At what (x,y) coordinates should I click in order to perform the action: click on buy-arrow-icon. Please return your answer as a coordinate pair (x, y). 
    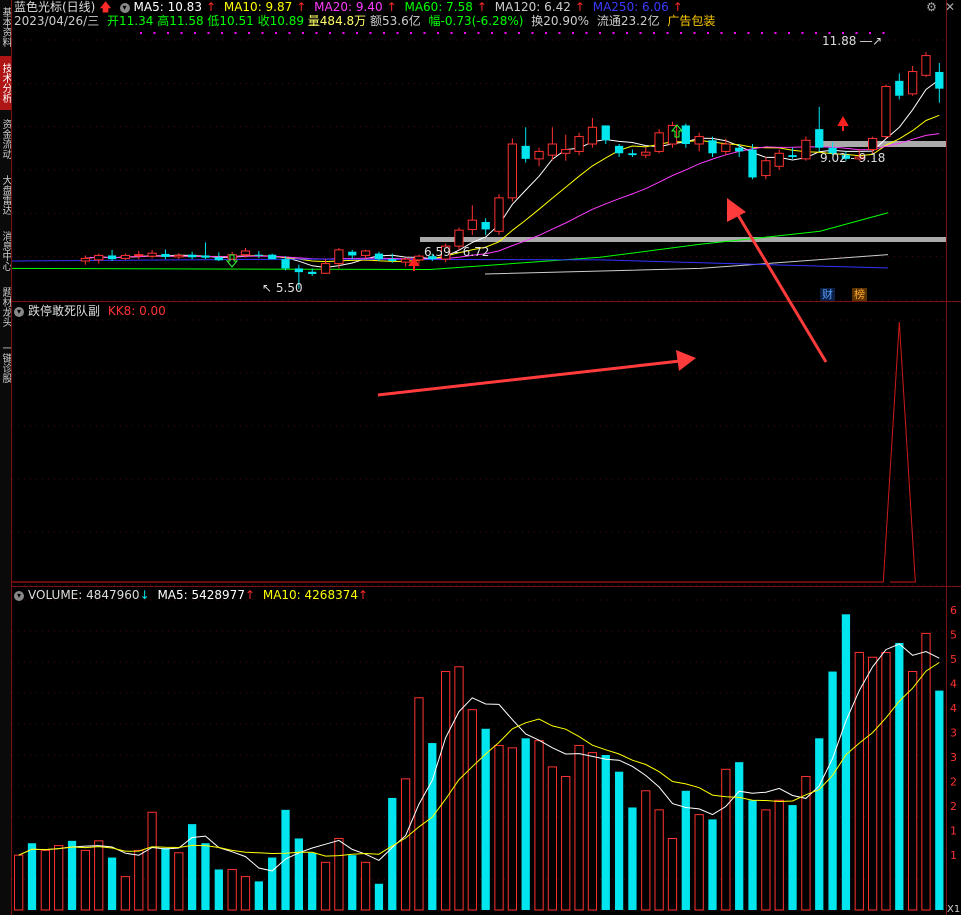
    Looking at the image, I should click on (843, 123).